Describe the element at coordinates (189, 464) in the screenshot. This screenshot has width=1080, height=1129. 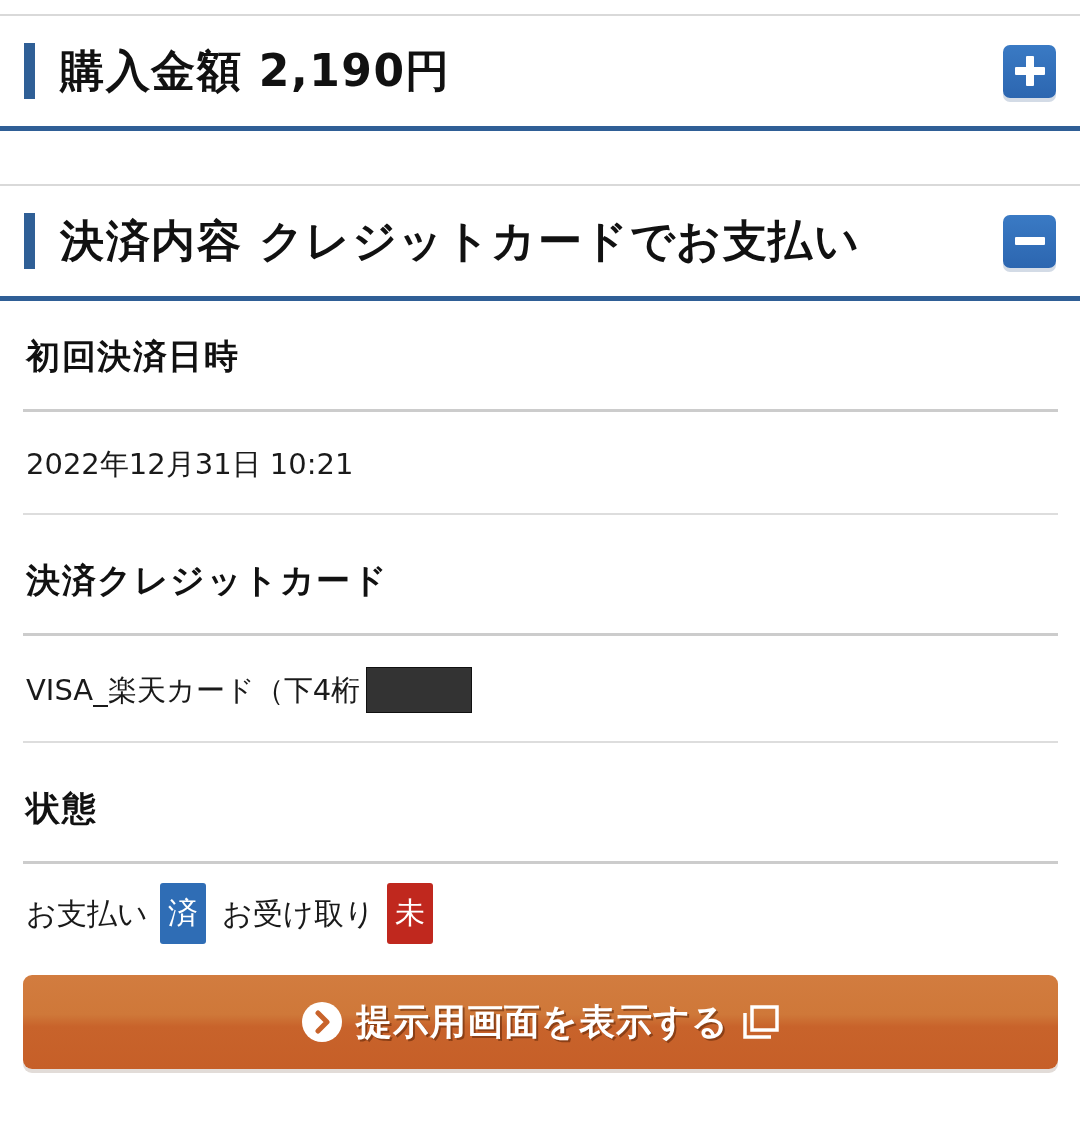
I see `field-value: 2022年12月31日 10:21` at that location.